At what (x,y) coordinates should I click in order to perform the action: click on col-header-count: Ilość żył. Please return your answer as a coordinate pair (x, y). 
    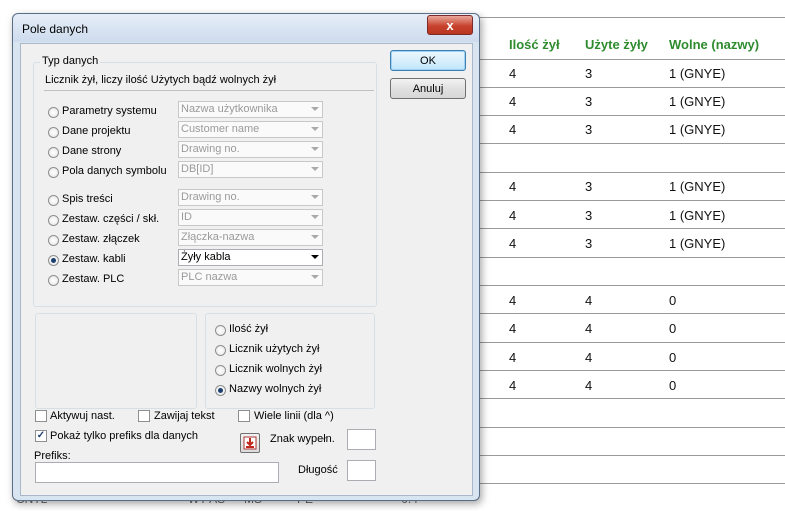
    Looking at the image, I should click on (534, 44).